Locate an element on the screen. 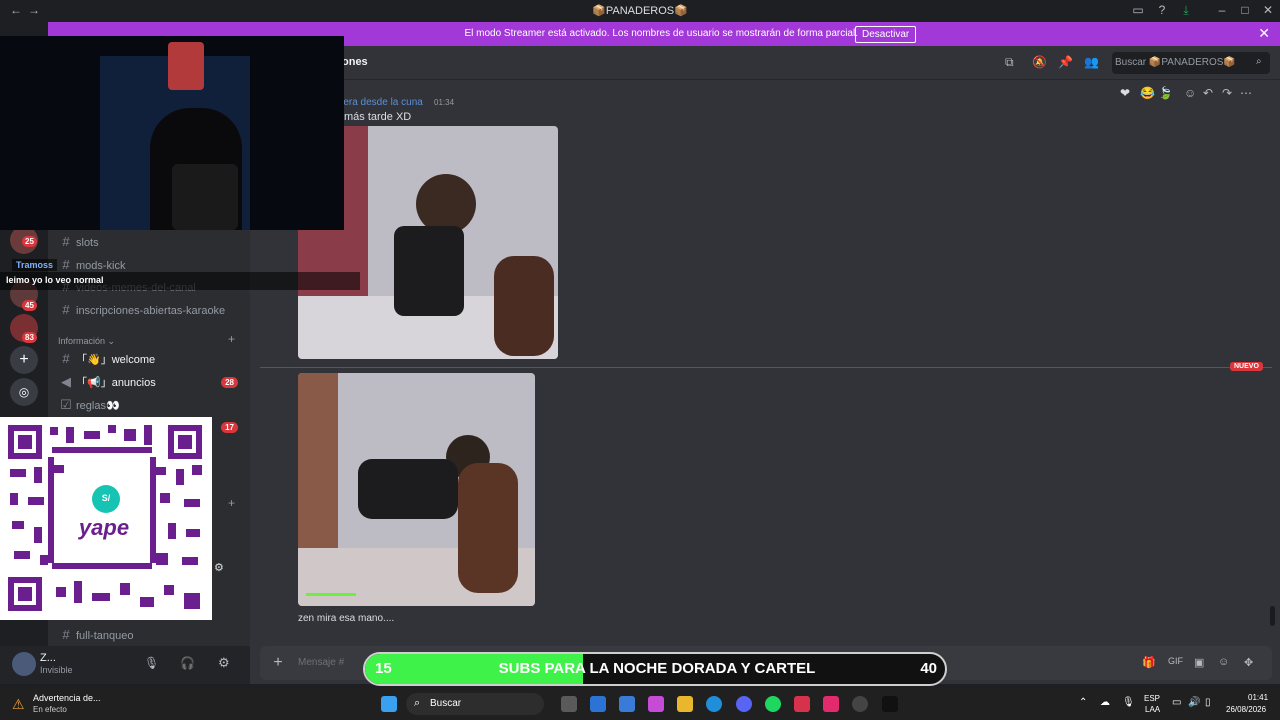 The image size is (1280, 720). gift-icon: 🎁 is located at coordinates (1149, 662).